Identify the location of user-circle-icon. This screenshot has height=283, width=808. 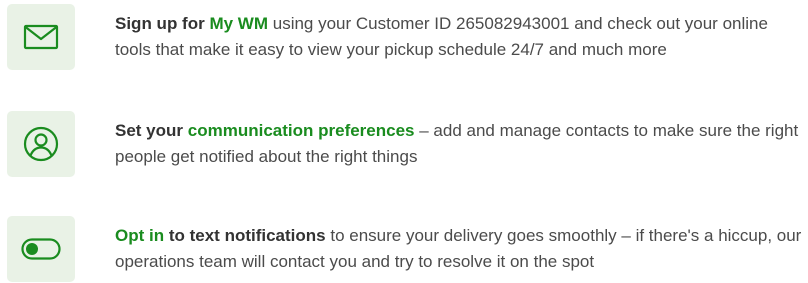
(41, 144).